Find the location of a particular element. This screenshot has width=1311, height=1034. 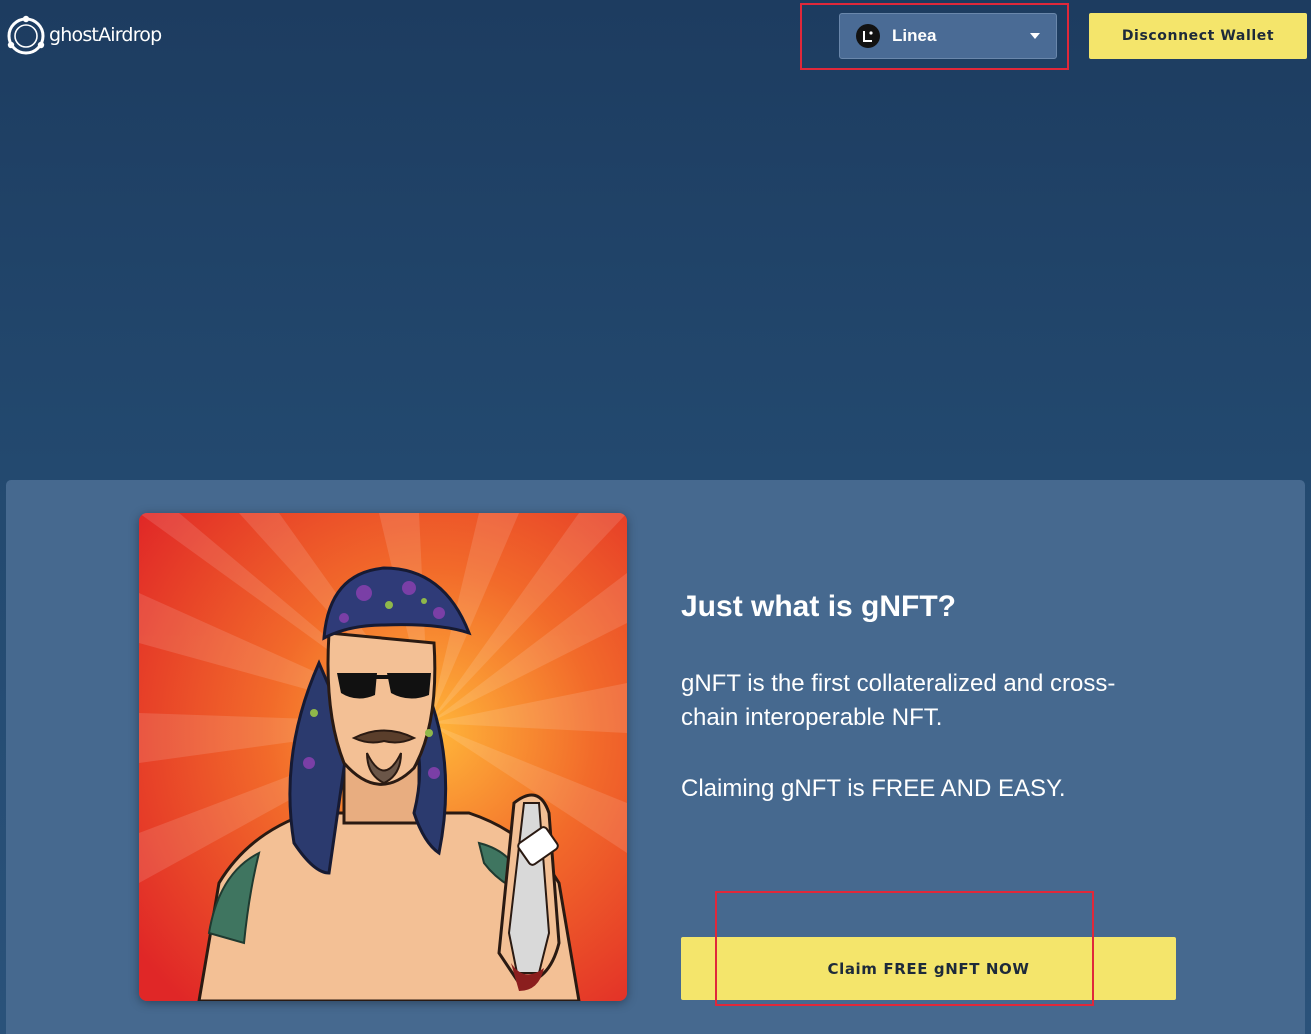

top-navigation-bar: ghostAirdrop Linea Disconnect Wallet is located at coordinates (655, 36).